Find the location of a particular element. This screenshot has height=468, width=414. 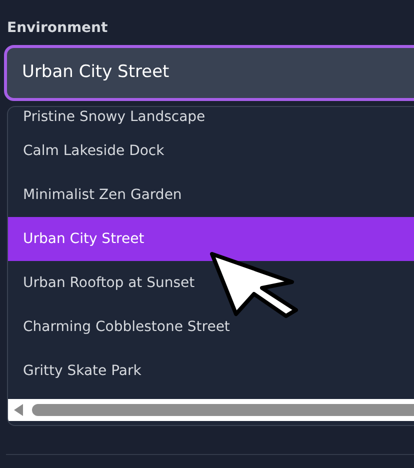

option-item: Pristine Snowy Landscape is located at coordinates (211, 118).